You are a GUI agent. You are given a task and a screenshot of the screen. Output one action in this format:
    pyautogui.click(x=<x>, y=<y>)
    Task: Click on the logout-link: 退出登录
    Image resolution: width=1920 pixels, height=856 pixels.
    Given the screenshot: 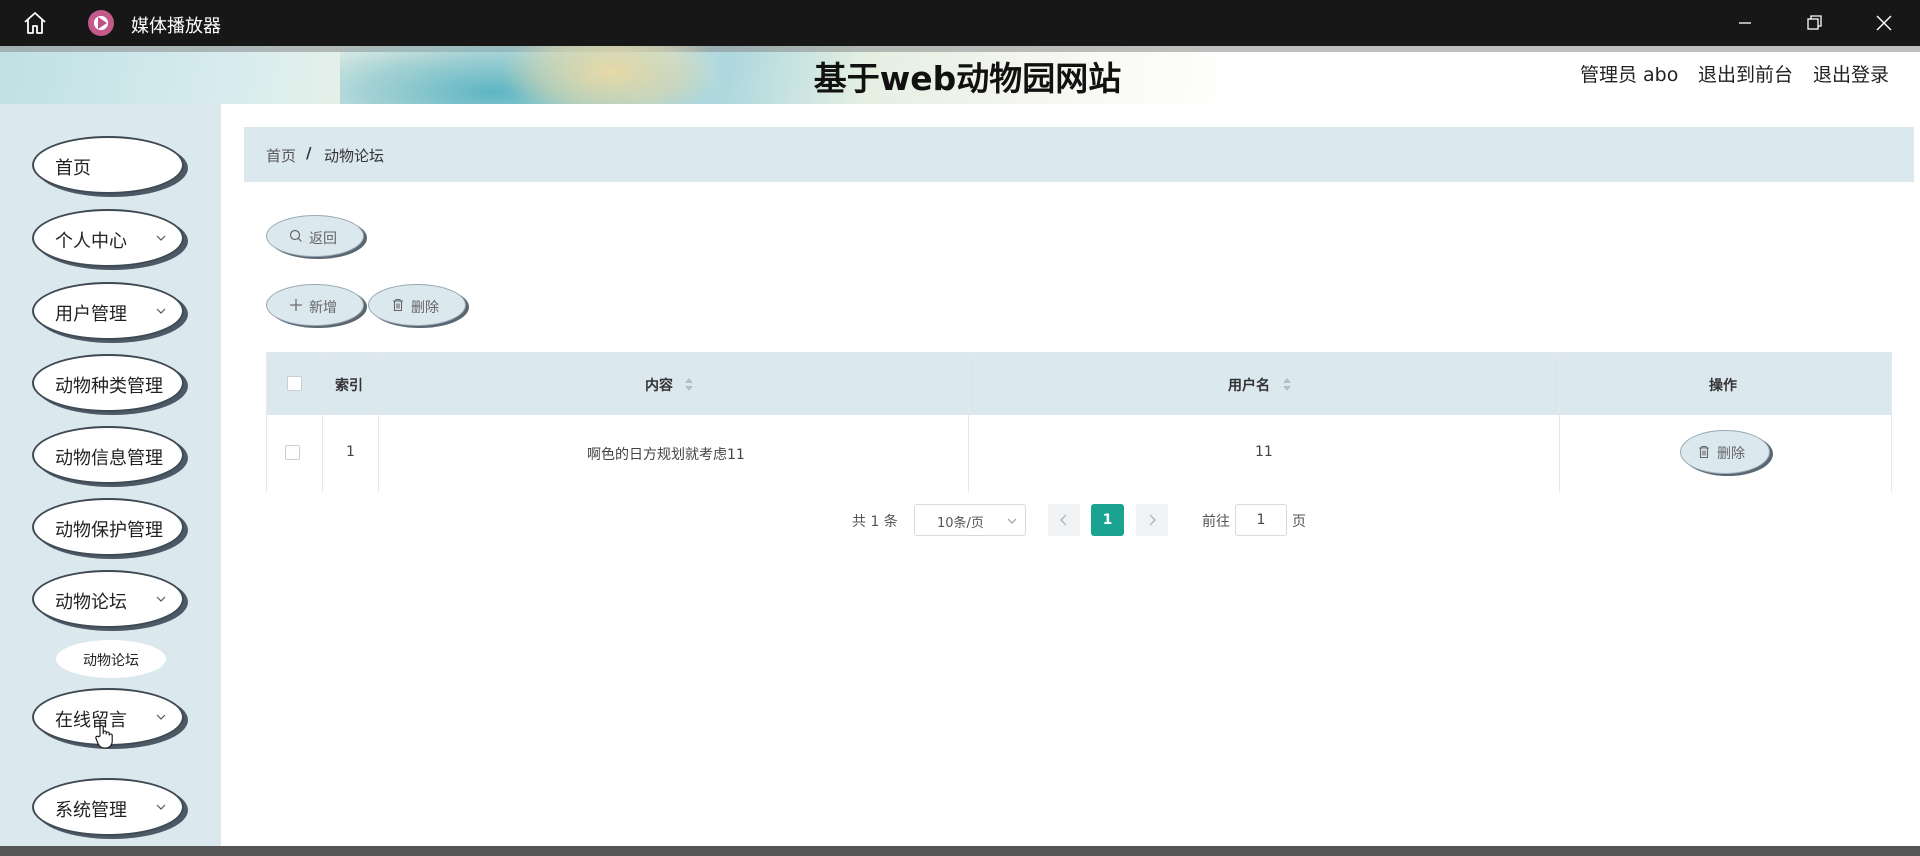 What is the action you would take?
    pyautogui.click(x=1851, y=73)
    